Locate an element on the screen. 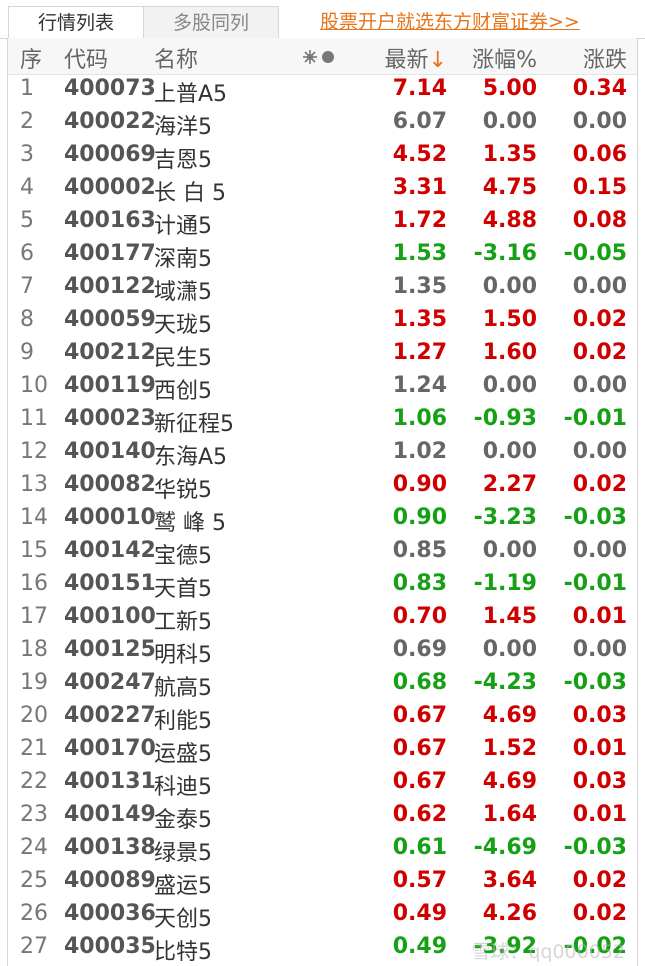  row-pct: 1.64 is located at coordinates (509, 814).